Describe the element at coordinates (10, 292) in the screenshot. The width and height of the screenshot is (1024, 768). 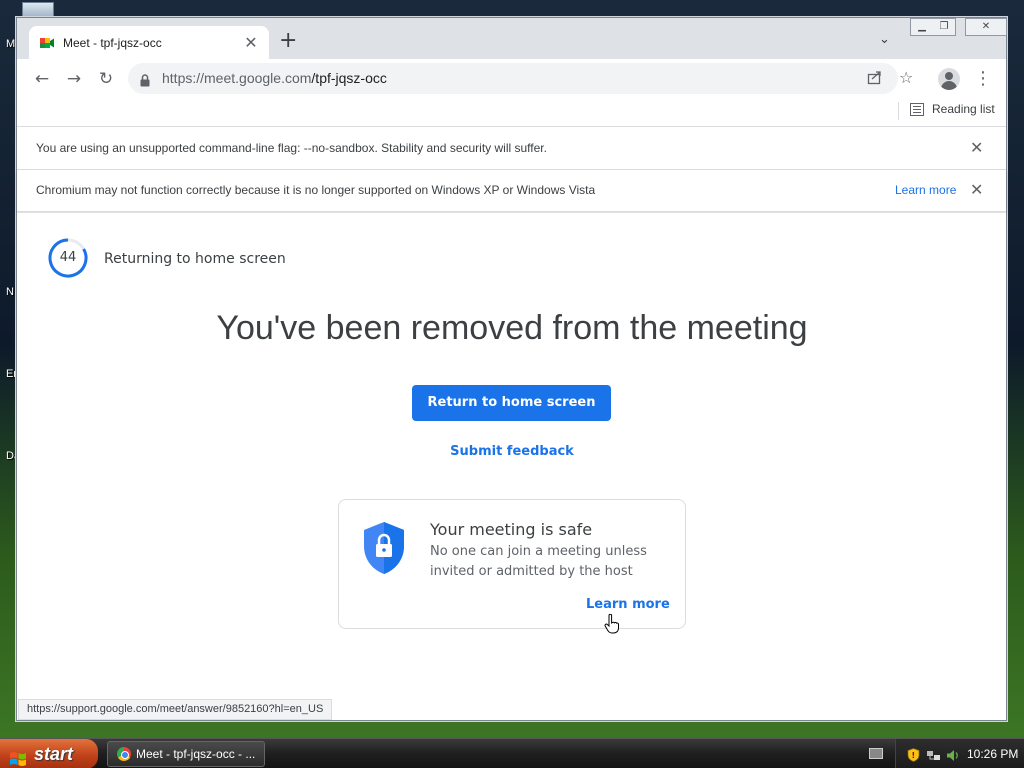
I see `desktop-icon-label: N` at that location.